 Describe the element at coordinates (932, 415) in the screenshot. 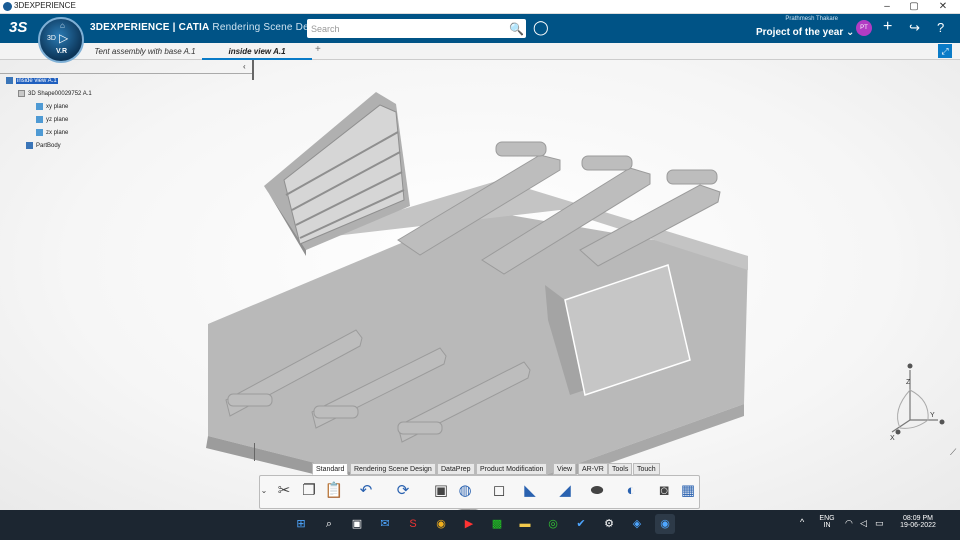

I see `y-axis-label: Y` at that location.